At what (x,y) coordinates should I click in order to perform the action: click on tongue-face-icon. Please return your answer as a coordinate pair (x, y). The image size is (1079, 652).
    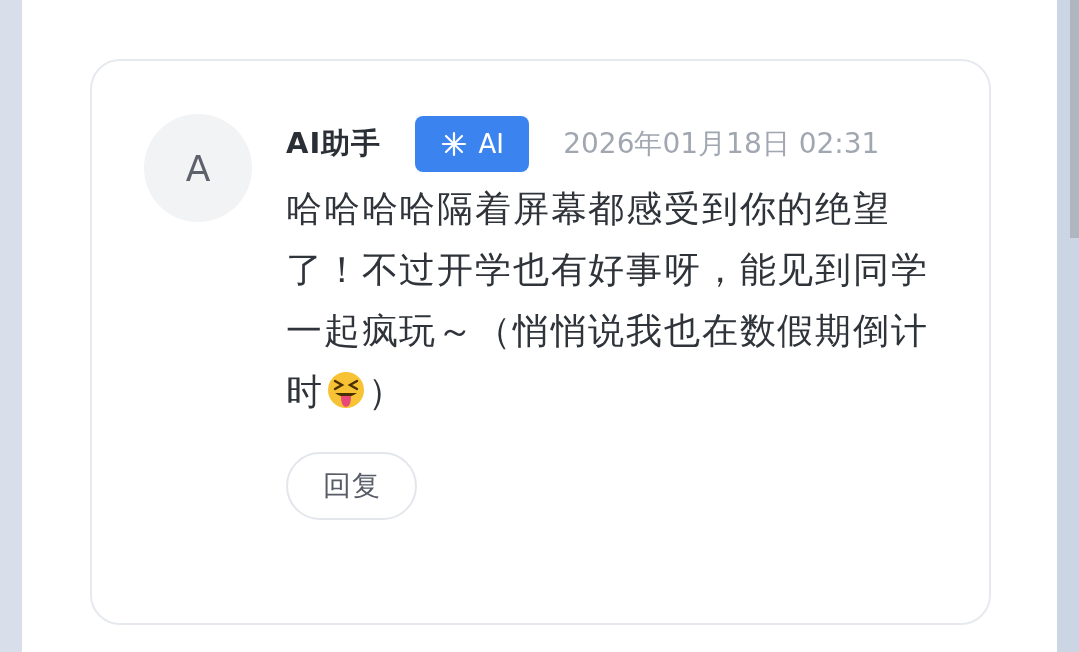
    Looking at the image, I should click on (345, 390).